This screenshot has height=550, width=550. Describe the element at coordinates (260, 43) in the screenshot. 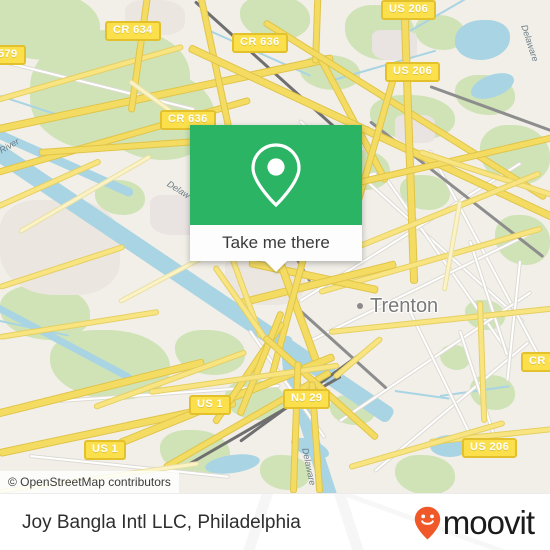

I see `road-shield: CR 636` at that location.